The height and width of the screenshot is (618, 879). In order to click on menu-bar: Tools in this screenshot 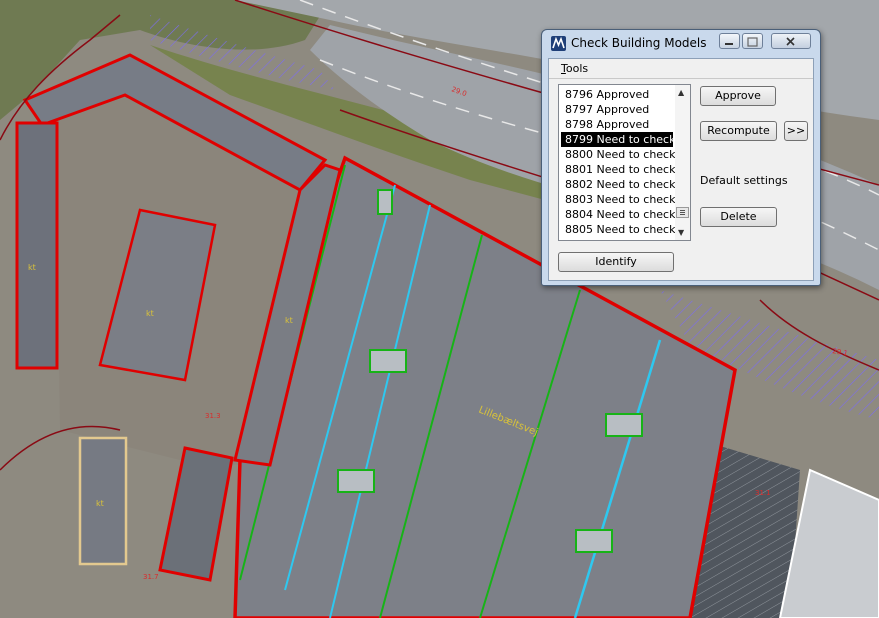, I will do `click(681, 69)`.